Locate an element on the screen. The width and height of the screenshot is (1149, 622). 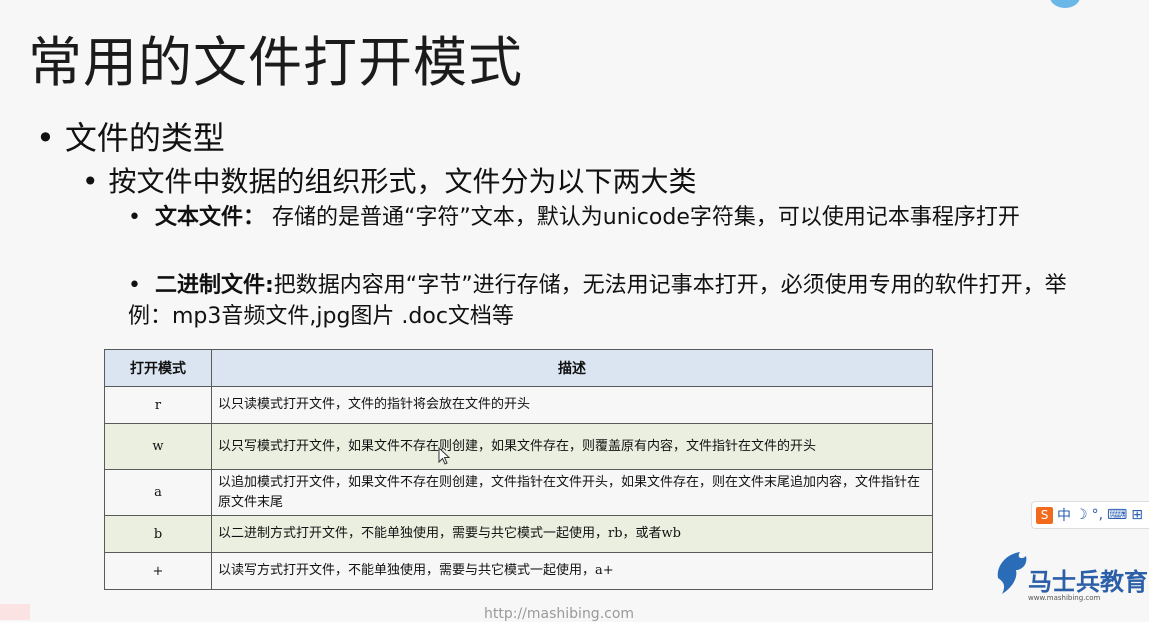
ime-toolbar: S 中 ☽ °, ⌨ ⊞ is located at coordinates (1090, 515).